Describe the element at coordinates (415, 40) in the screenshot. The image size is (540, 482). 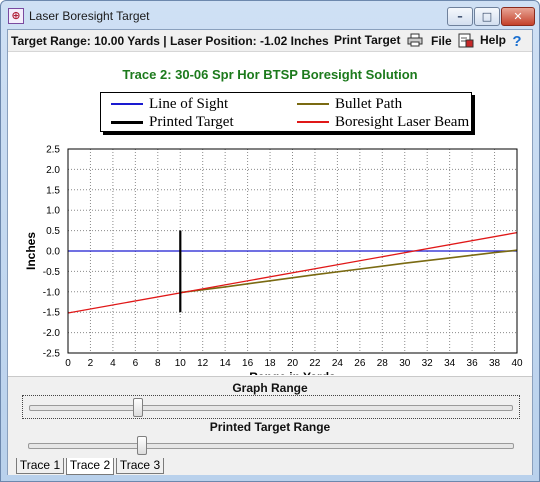
I see `printer-icon` at that location.